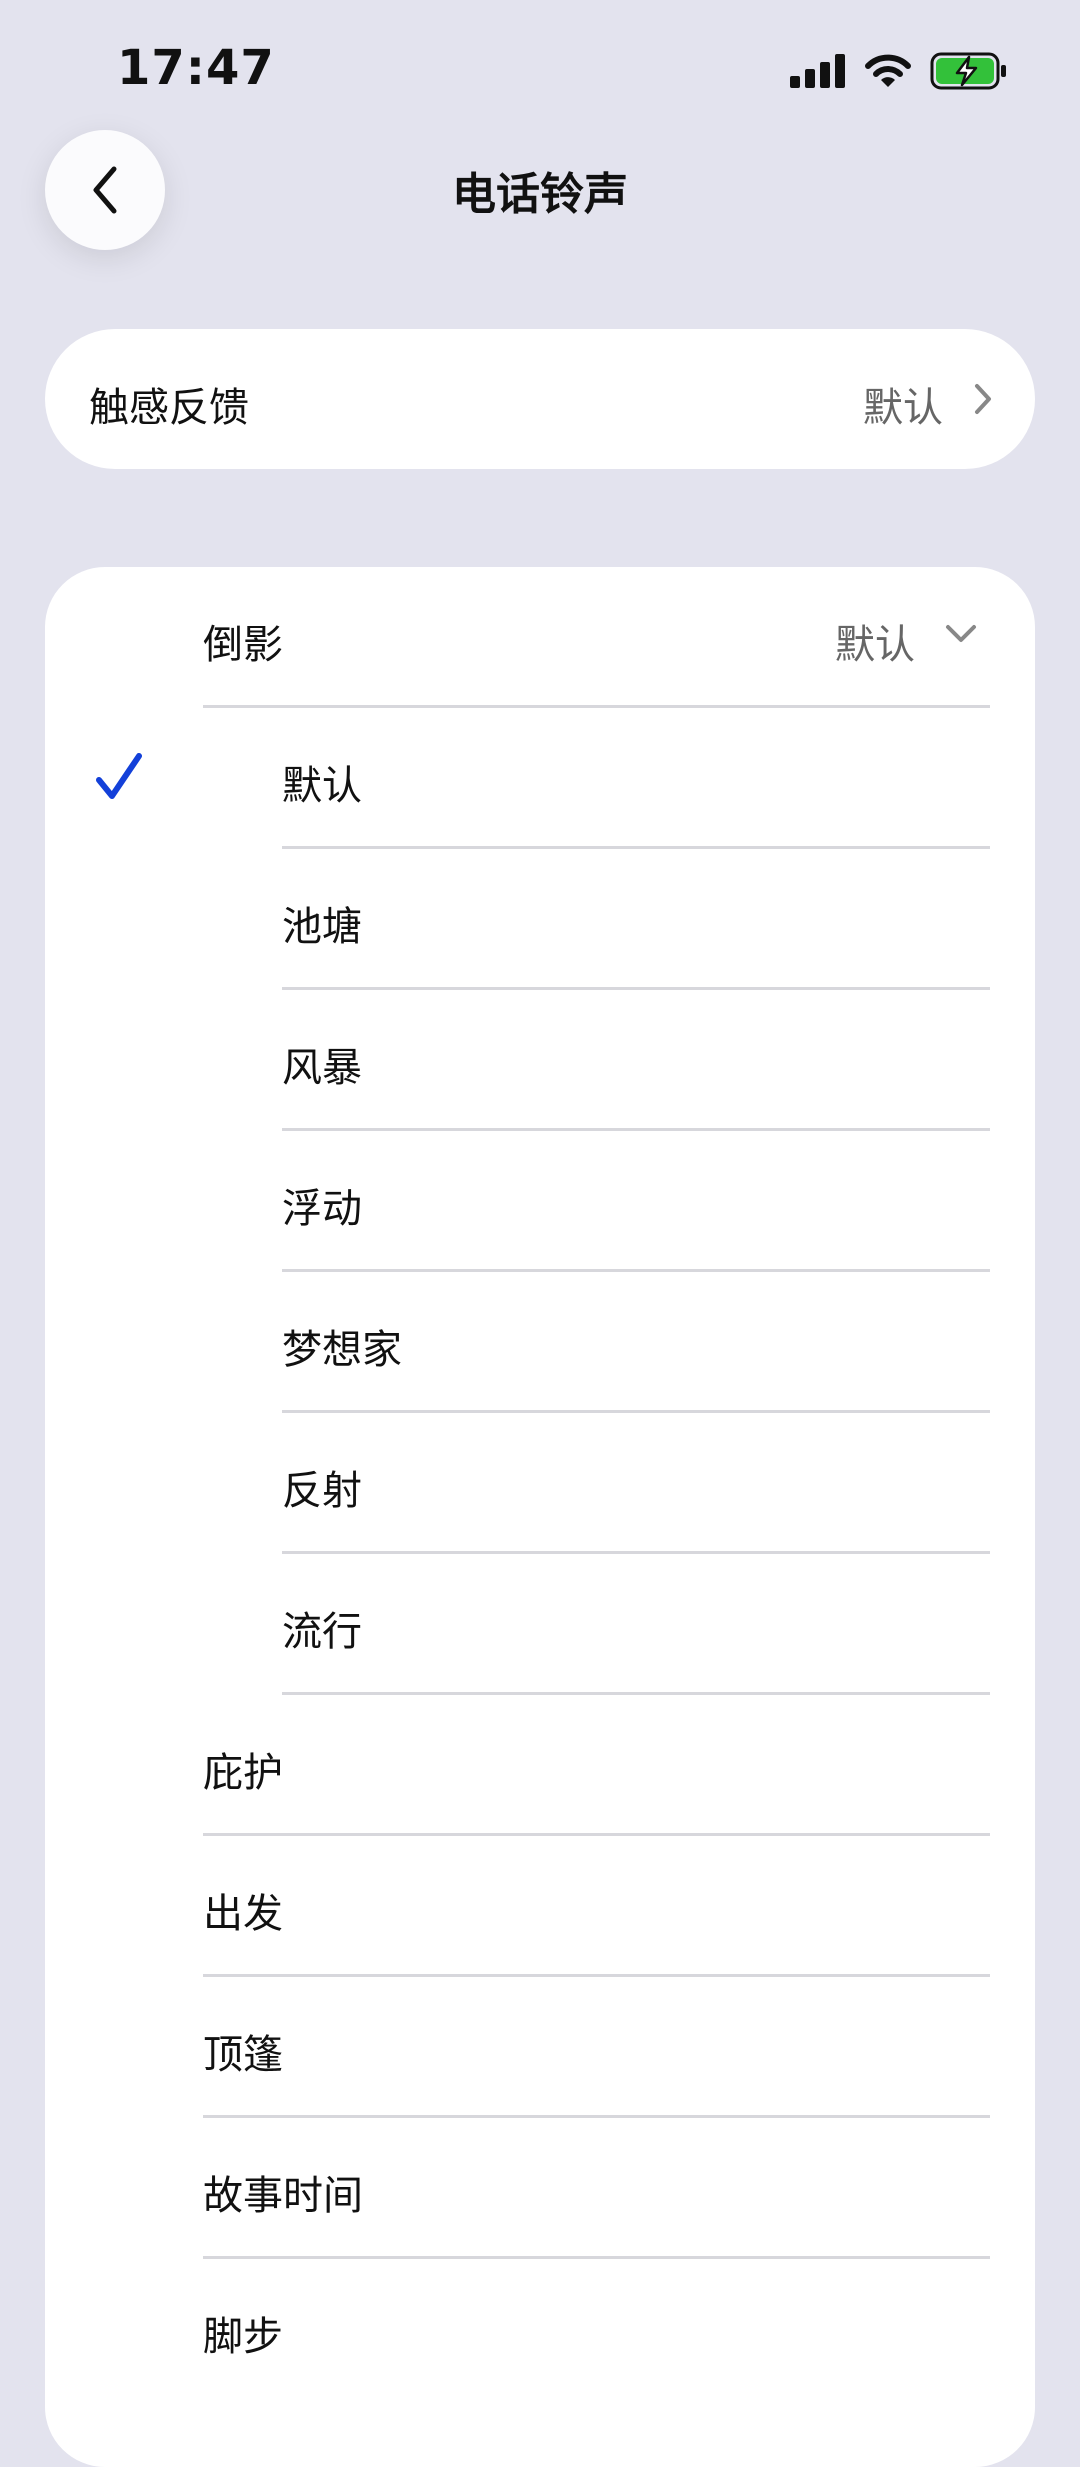 The width and height of the screenshot is (1080, 2467). Describe the element at coordinates (983, 399) in the screenshot. I see `chevron-right-icon` at that location.